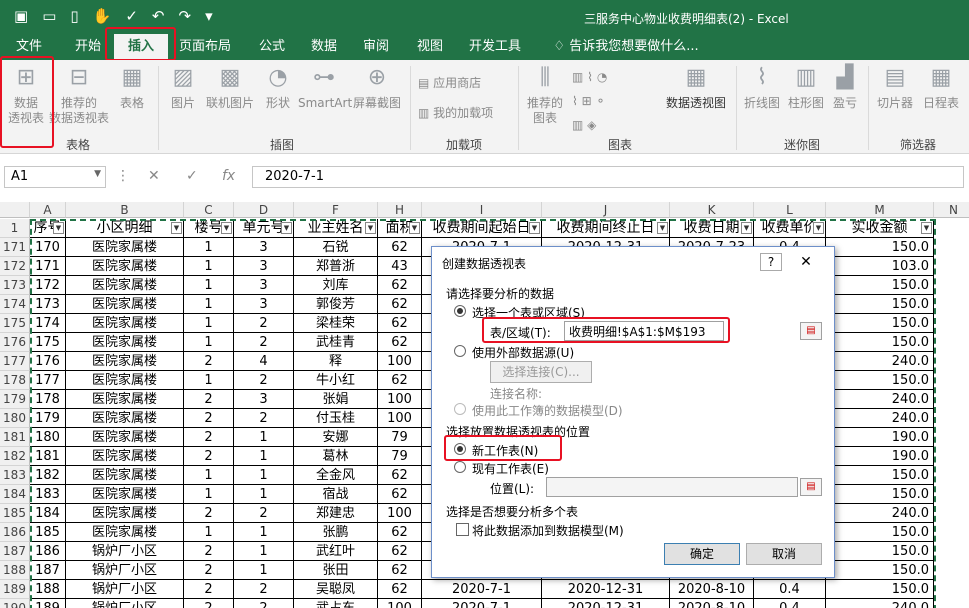 Image resolution: width=969 pixels, height=608 pixels. Describe the element at coordinates (15, 551) in the screenshot. I see `row-header: 187` at that location.